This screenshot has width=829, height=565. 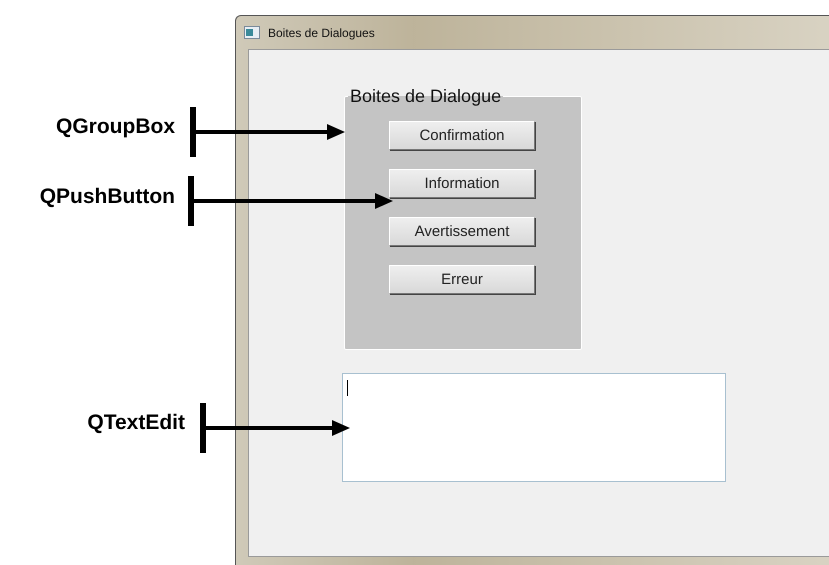 What do you see at coordinates (106, 197) in the screenshot?
I see `annotation-label: QPushButton` at bounding box center [106, 197].